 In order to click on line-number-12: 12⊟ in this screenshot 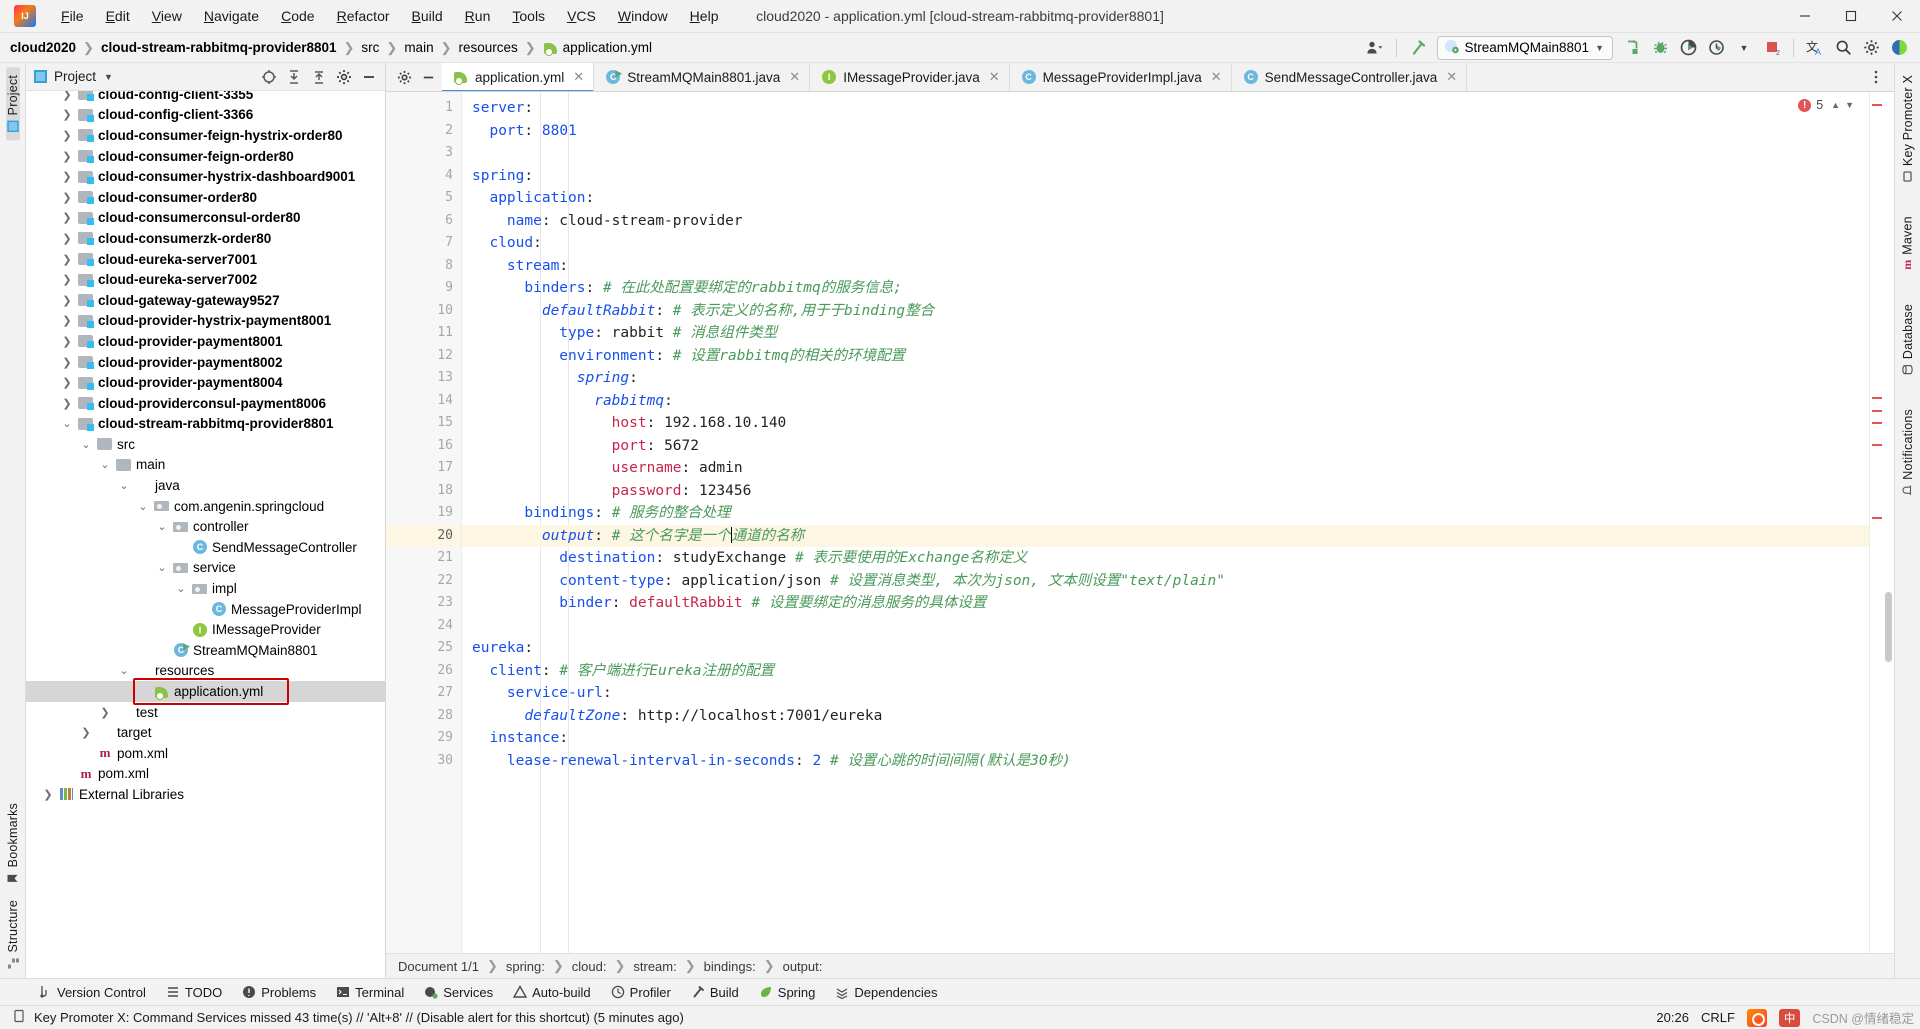, I will do `click(427, 356)`.